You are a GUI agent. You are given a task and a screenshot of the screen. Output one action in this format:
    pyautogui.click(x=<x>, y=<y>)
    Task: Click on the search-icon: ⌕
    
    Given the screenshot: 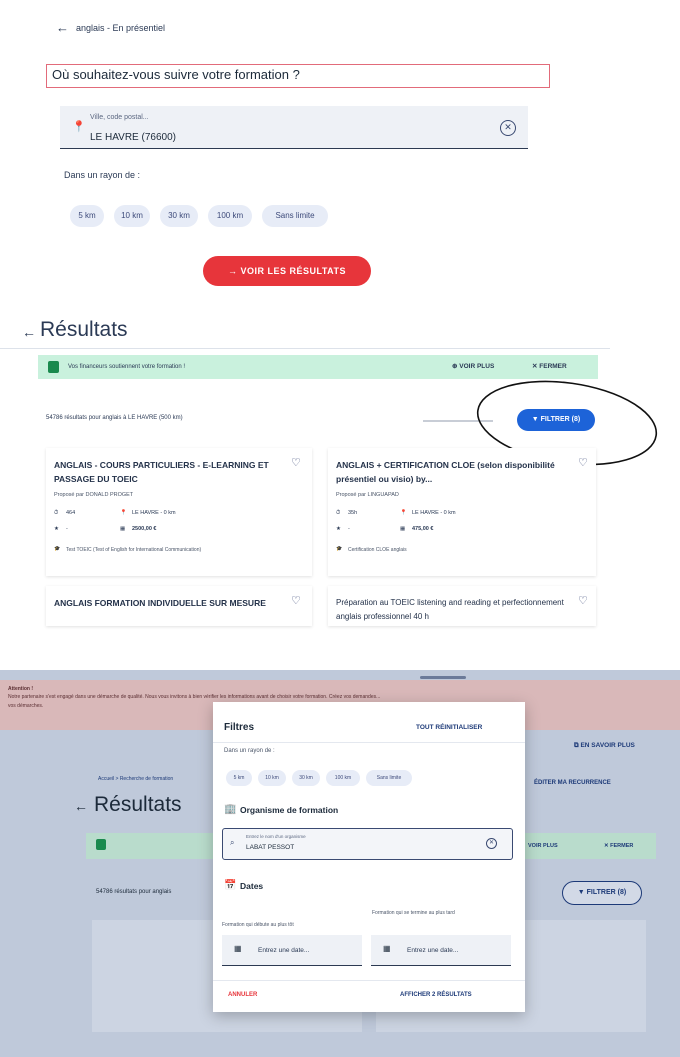 What is the action you would take?
    pyautogui.click(x=232, y=842)
    